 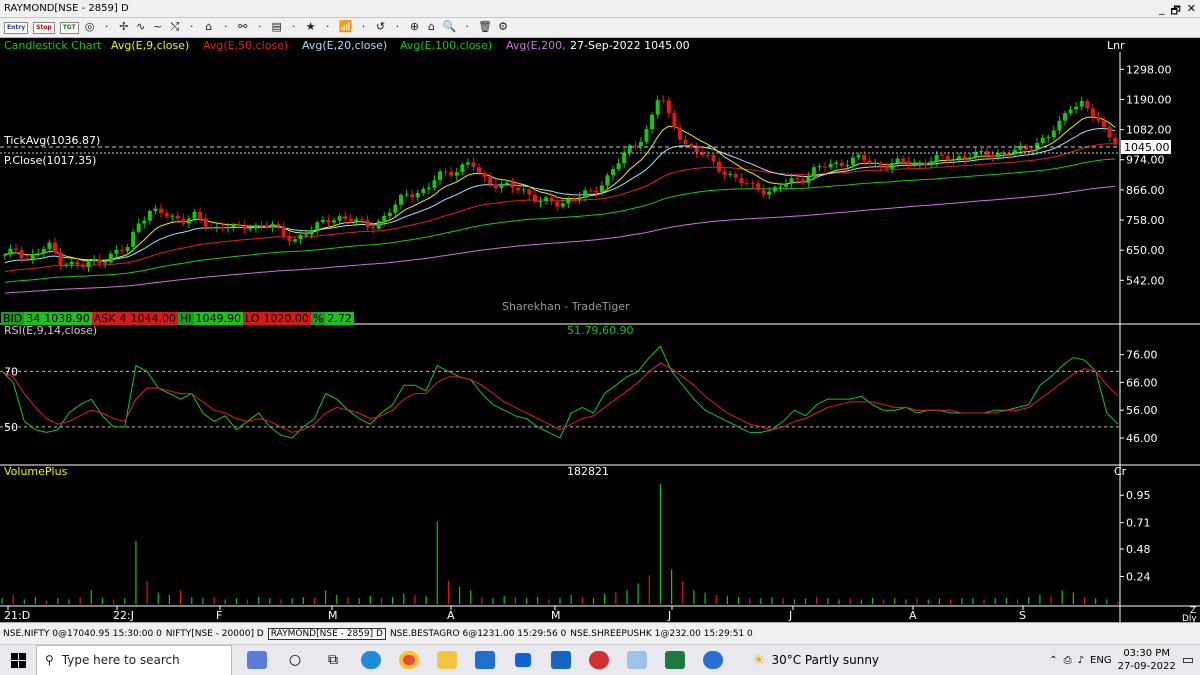 I want to click on symbol-tab: NSE.SHREEPUSHK 1@232.00 15:29:51 0, so click(x=661, y=634).